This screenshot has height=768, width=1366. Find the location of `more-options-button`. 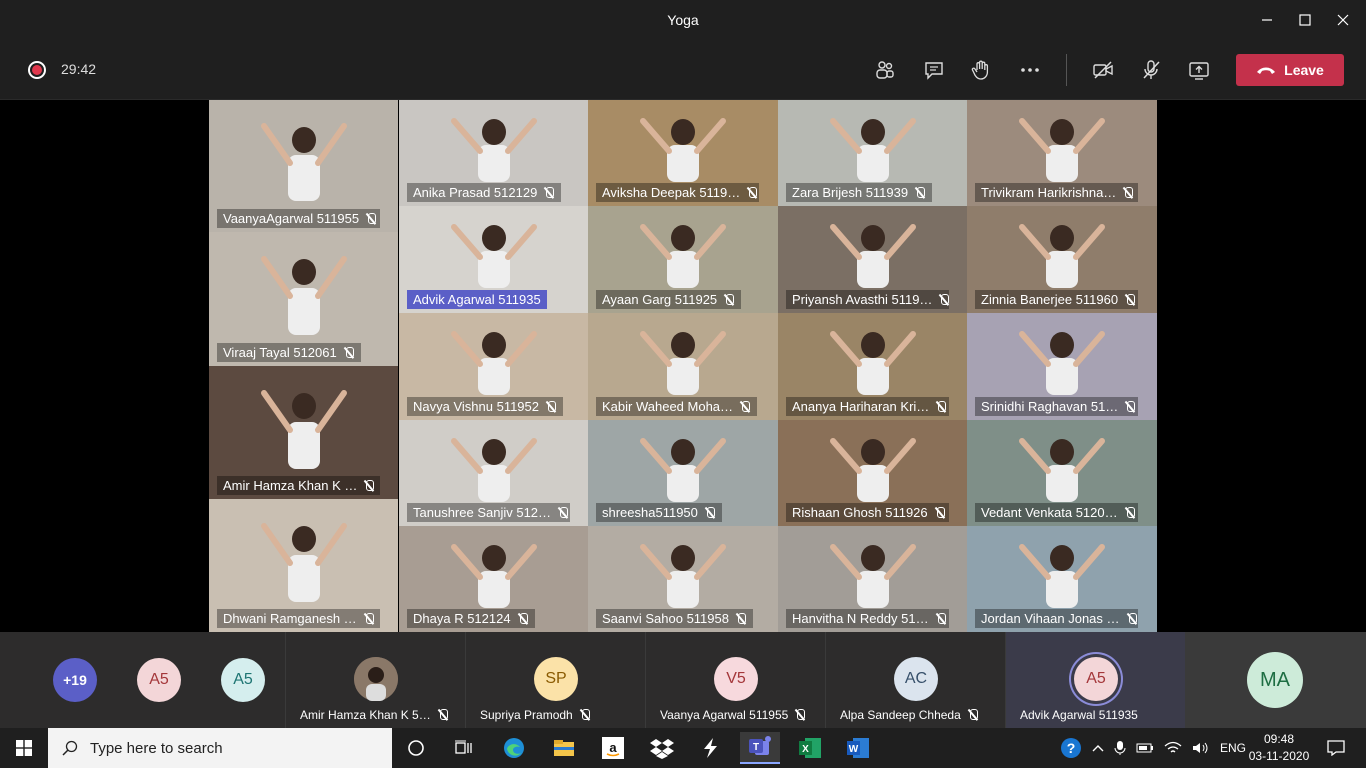

more-options-button is located at coordinates (1030, 70).